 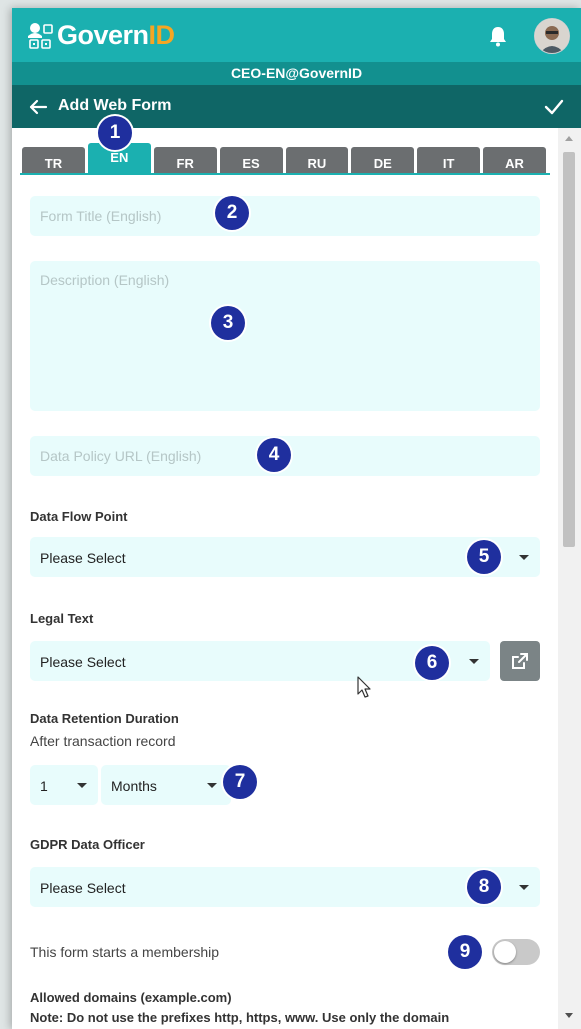 I want to click on callout-badge: 3, so click(x=228, y=323).